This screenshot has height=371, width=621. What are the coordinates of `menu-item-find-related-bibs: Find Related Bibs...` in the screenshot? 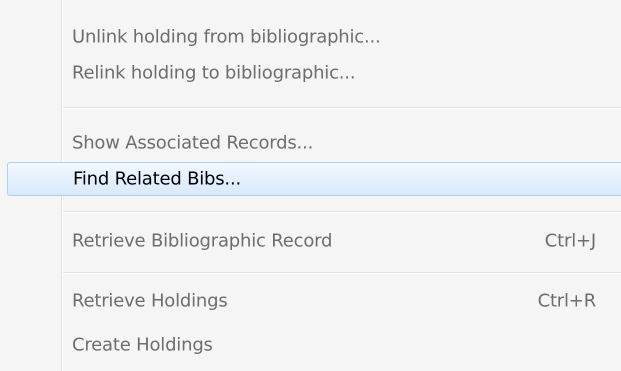 It's located at (314, 179).